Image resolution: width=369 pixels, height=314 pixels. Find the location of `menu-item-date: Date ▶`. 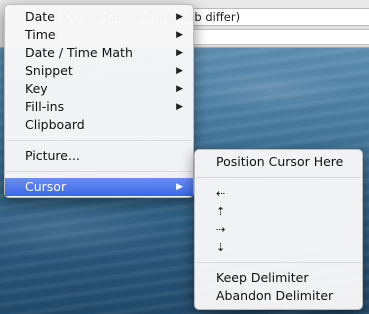

menu-item-date: Date ▶ is located at coordinates (99, 17).